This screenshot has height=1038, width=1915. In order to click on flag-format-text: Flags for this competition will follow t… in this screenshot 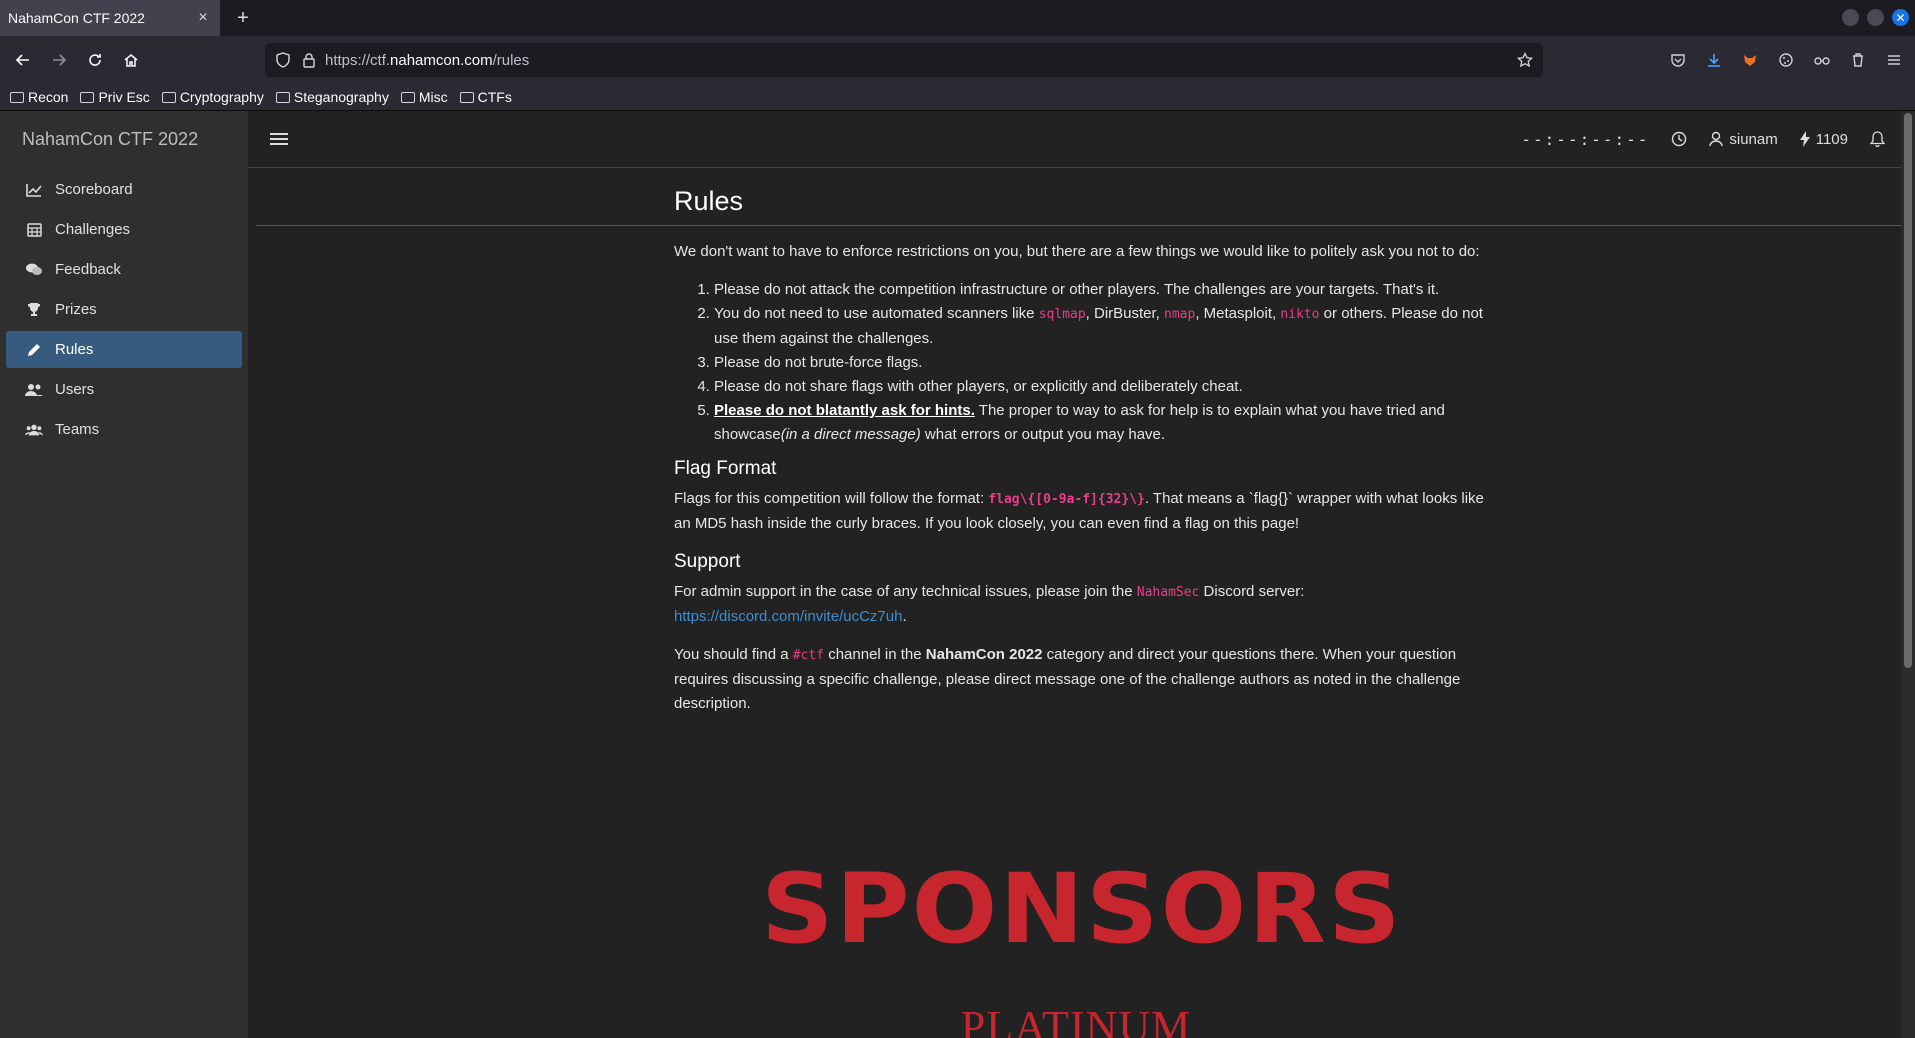, I will do `click(1079, 511)`.